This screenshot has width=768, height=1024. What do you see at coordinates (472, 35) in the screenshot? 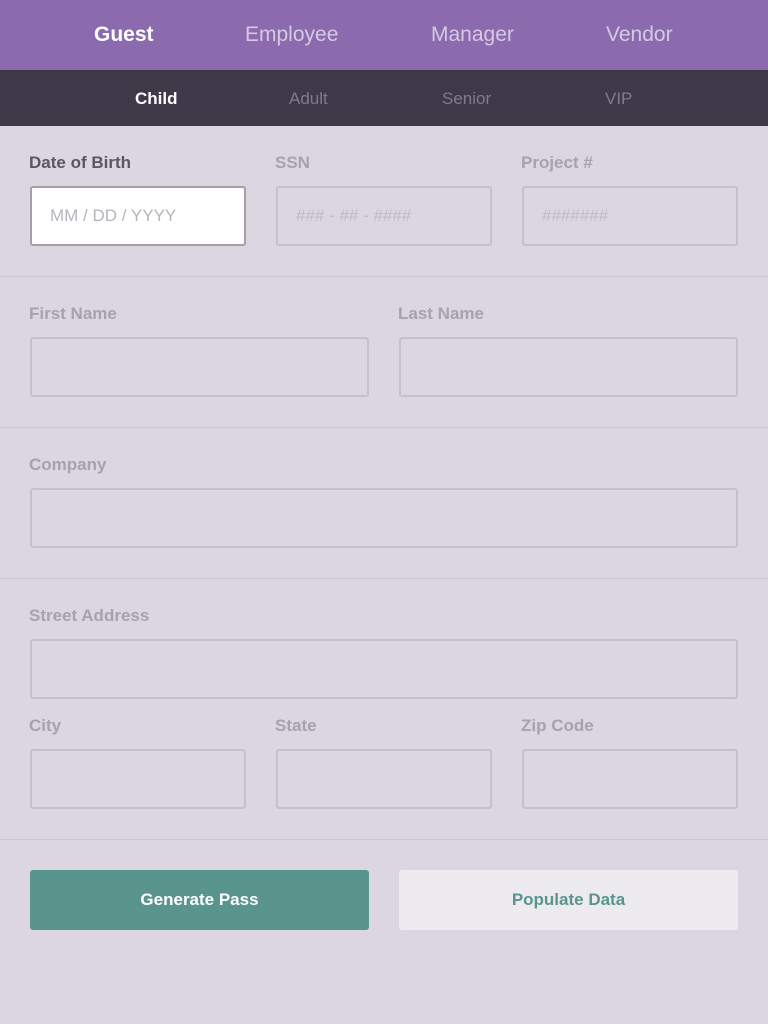
I see `tab-manager: Manager` at bounding box center [472, 35].